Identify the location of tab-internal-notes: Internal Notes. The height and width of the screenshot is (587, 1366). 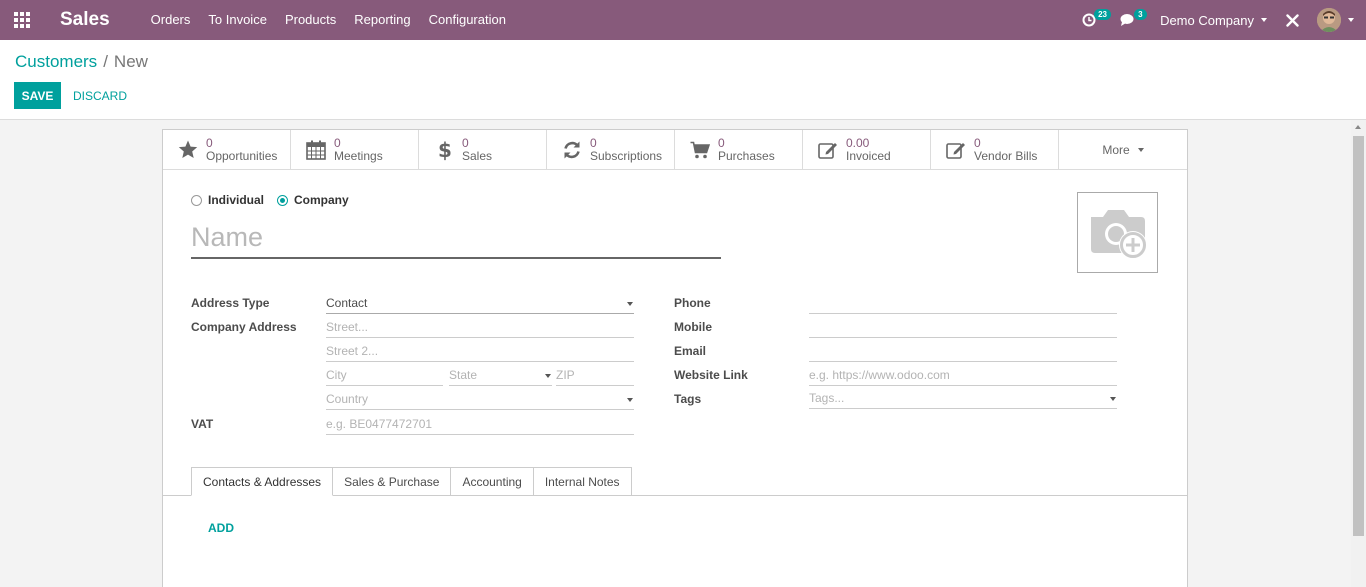
(582, 481).